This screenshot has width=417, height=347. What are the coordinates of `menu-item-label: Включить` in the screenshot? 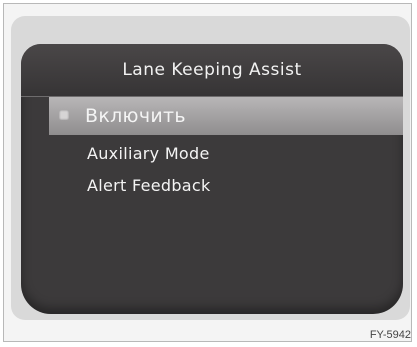 It's located at (135, 116).